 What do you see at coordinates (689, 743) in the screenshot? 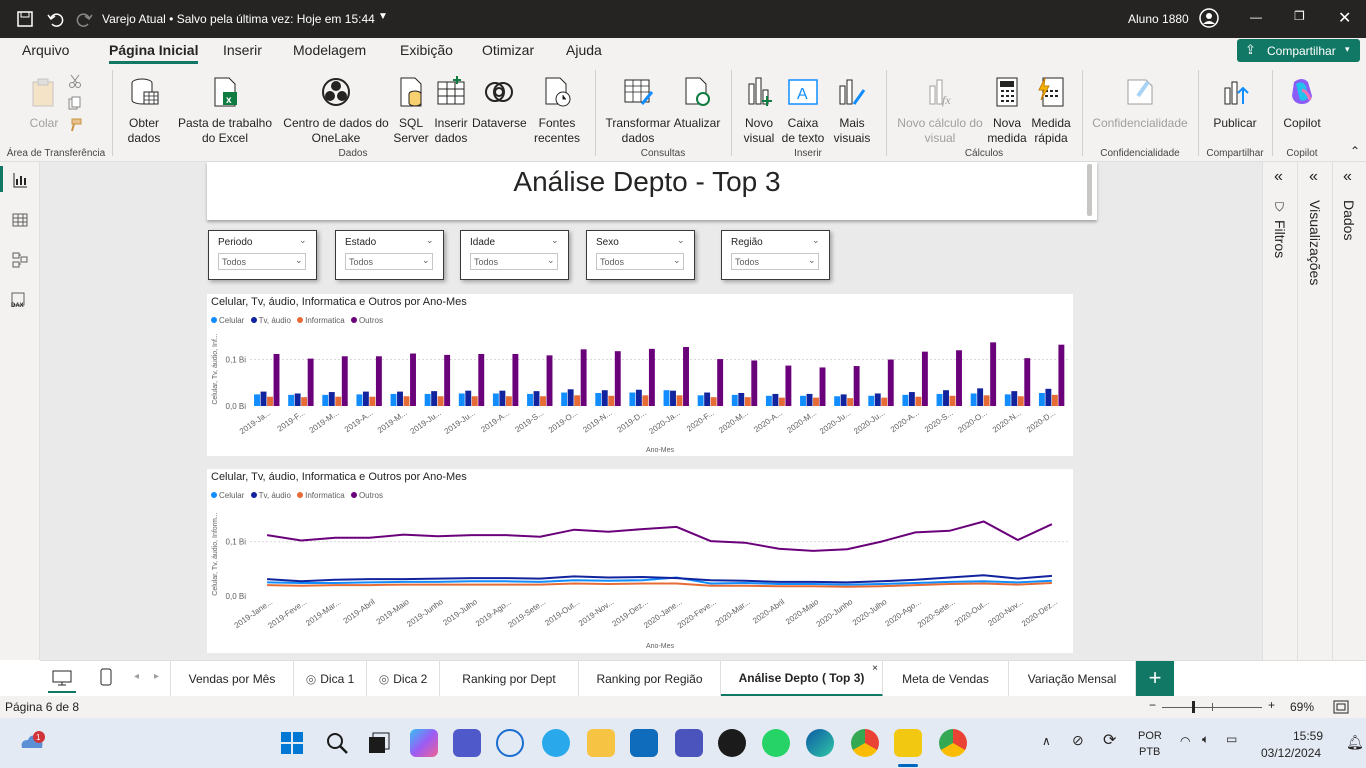
I see `teams-work-icon` at bounding box center [689, 743].